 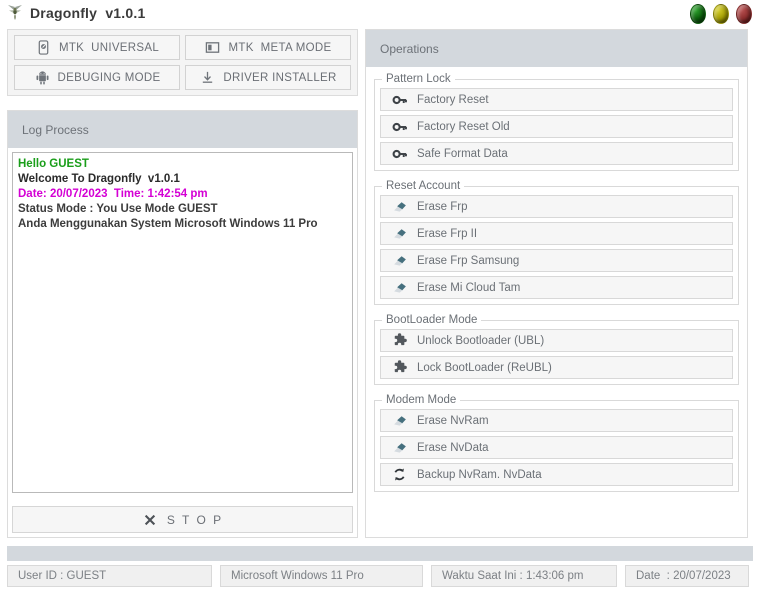 What do you see at coordinates (556, 367) in the screenshot?
I see `lock-bootloader-button: Lock BootLoader (ReUBL)` at bounding box center [556, 367].